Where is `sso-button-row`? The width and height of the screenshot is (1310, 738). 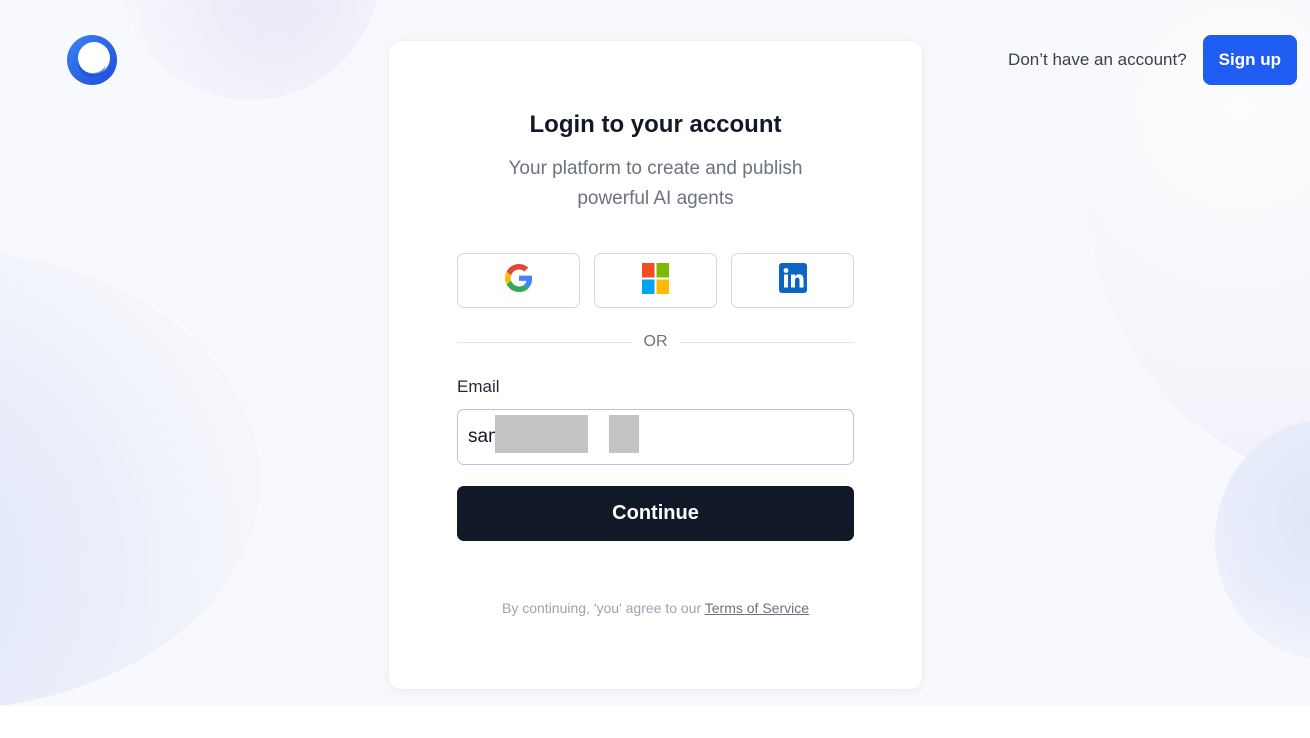
sso-button-row is located at coordinates (655, 280).